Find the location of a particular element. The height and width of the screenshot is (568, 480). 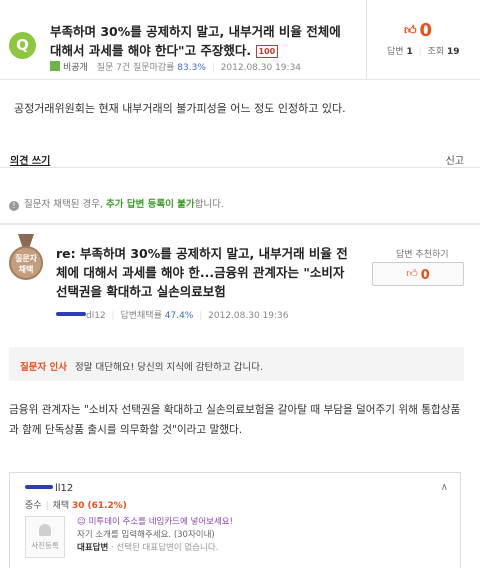

medal-line2: 채택 is located at coordinates (26, 269).